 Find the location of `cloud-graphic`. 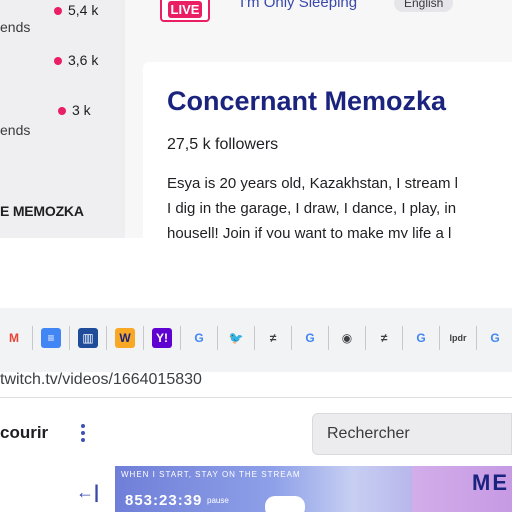

cloud-graphic is located at coordinates (285, 504).